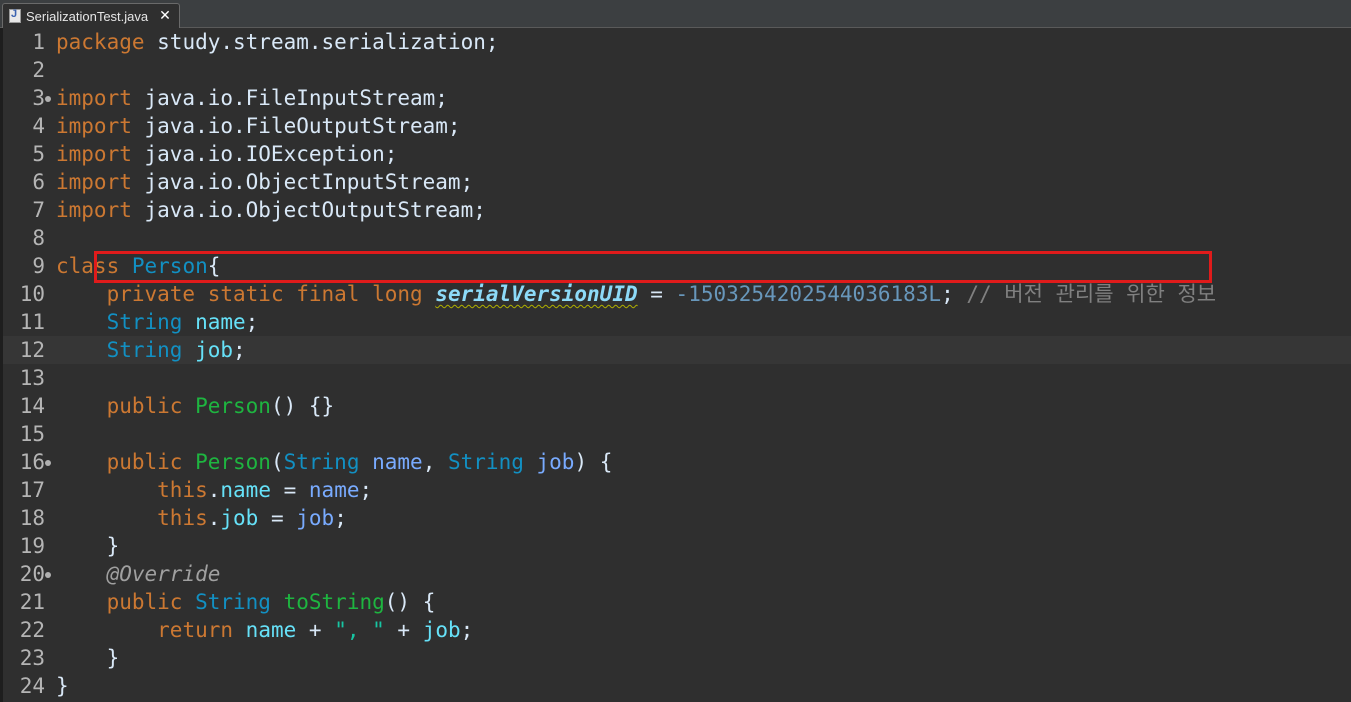 The height and width of the screenshot is (702, 1351). I want to click on code-line: 11 String name;, so click(677, 322).